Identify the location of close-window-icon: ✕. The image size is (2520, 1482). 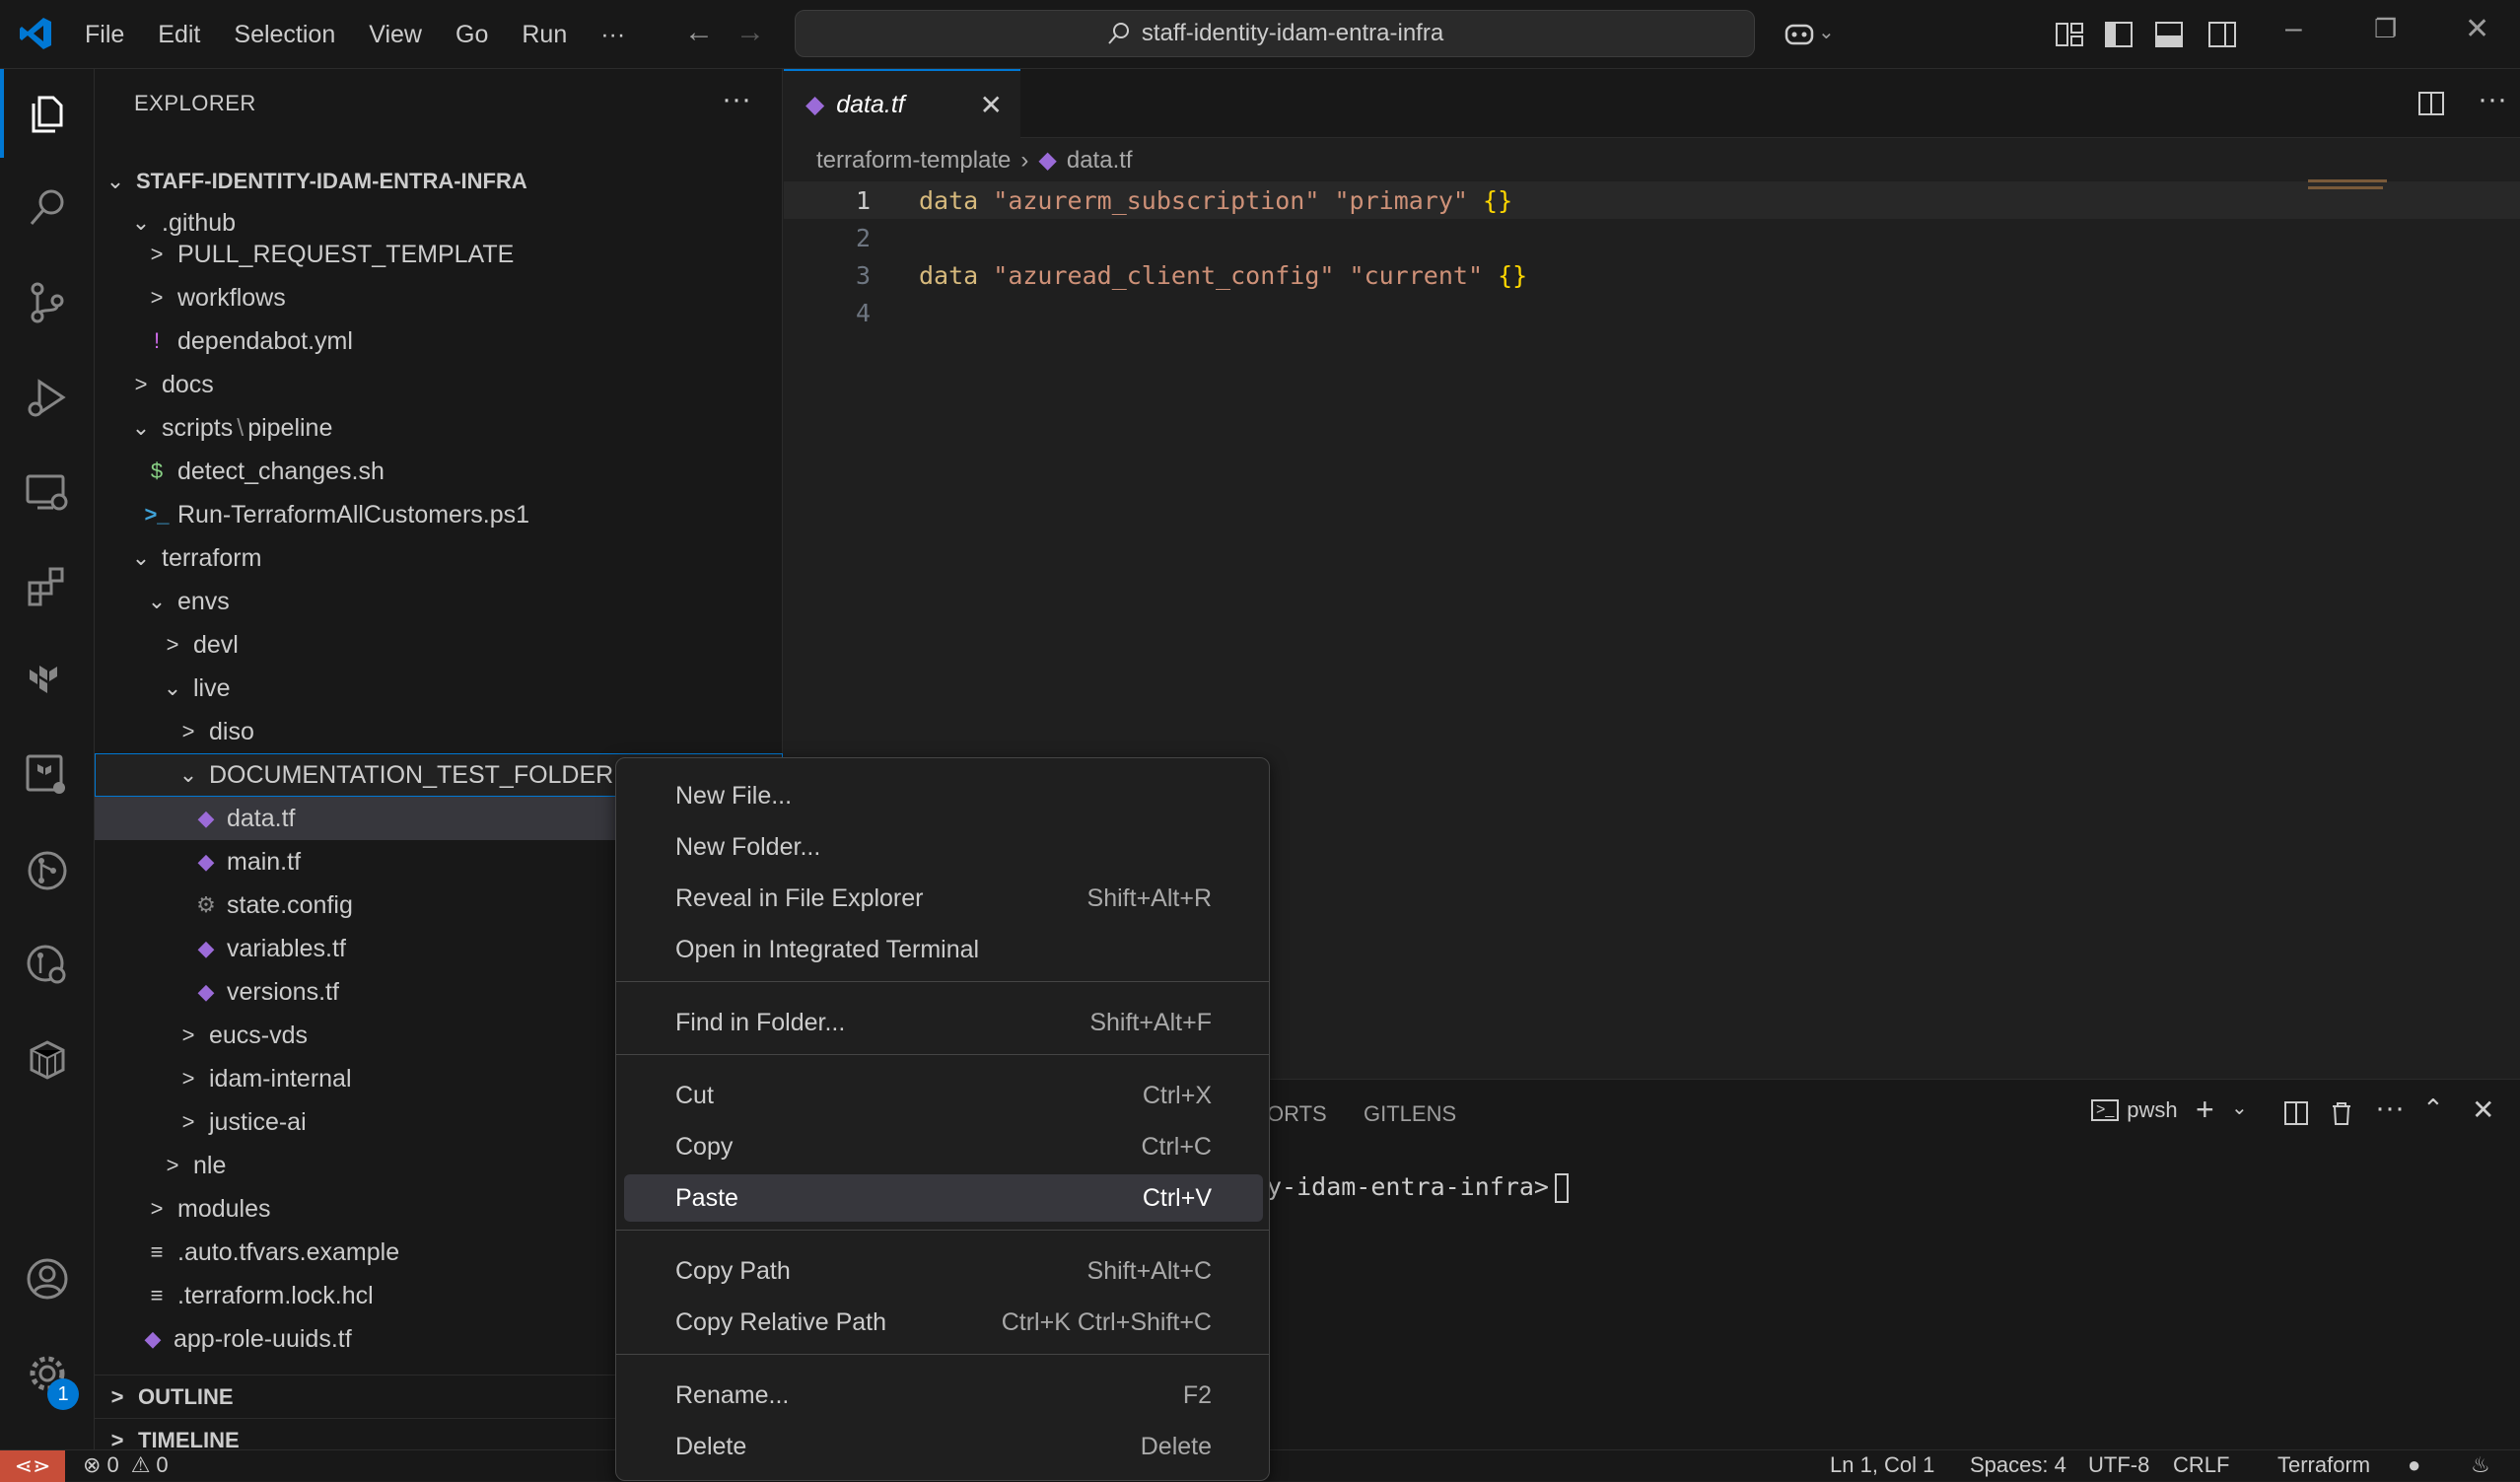
(2477, 29).